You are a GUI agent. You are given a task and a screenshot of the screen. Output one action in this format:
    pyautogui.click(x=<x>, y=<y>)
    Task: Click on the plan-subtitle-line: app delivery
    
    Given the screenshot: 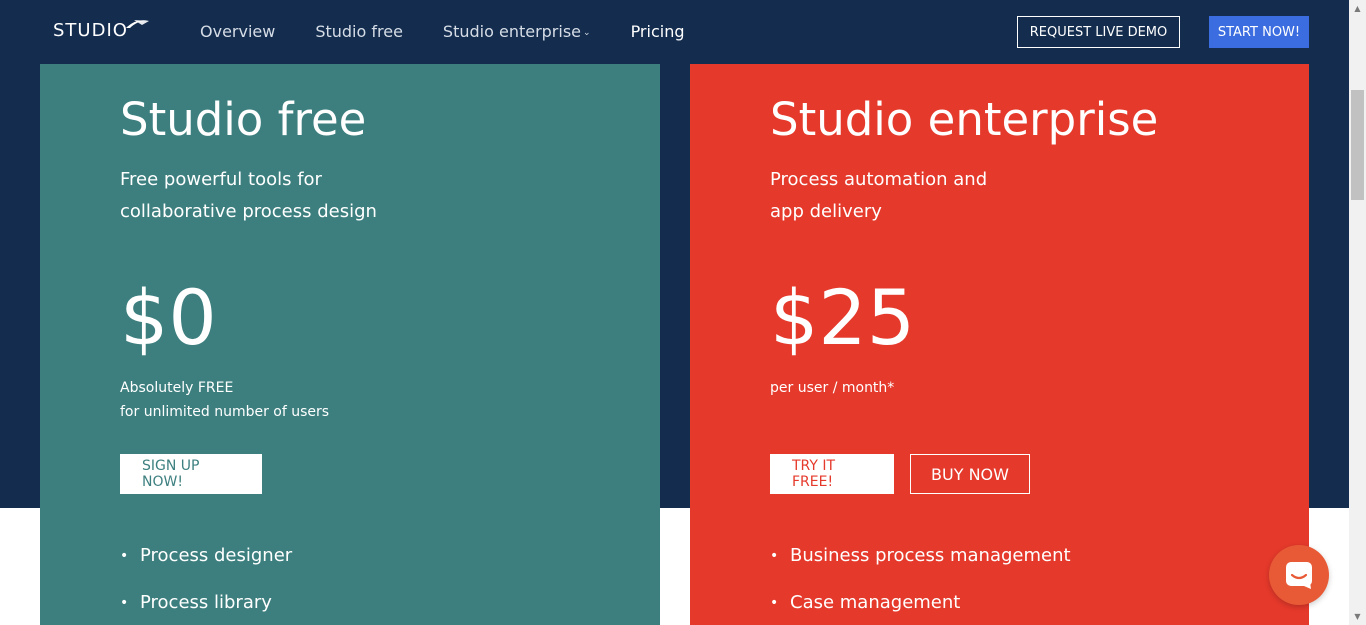 What is the action you would take?
    pyautogui.click(x=826, y=211)
    